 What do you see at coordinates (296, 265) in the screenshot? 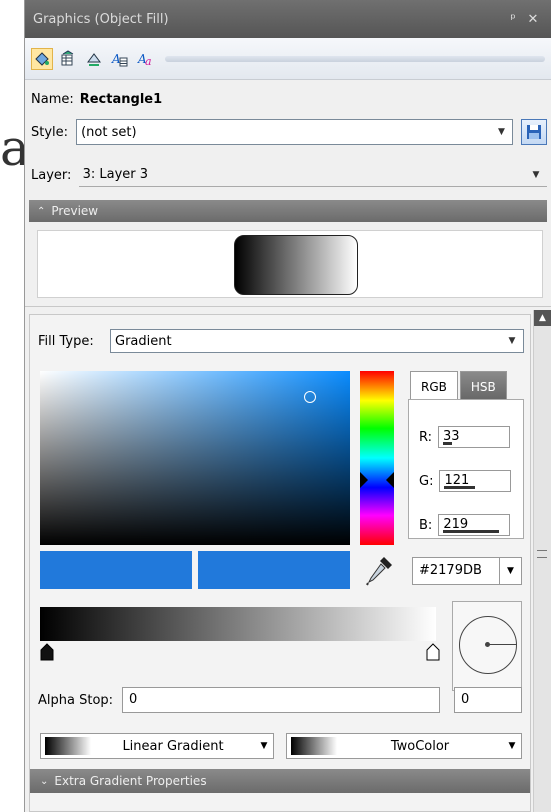
I see `preview-rectangle` at bounding box center [296, 265].